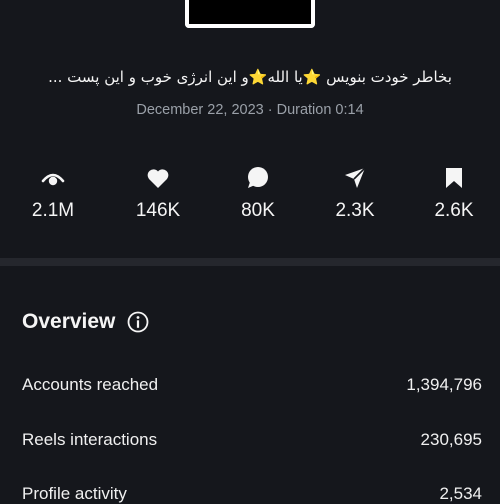 This screenshot has width=500, height=504. What do you see at coordinates (460, 493) in the screenshot?
I see `row-value: 2,534` at bounding box center [460, 493].